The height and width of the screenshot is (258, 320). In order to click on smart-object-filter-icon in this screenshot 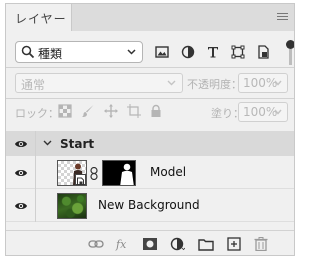, I will do `click(263, 52)`.